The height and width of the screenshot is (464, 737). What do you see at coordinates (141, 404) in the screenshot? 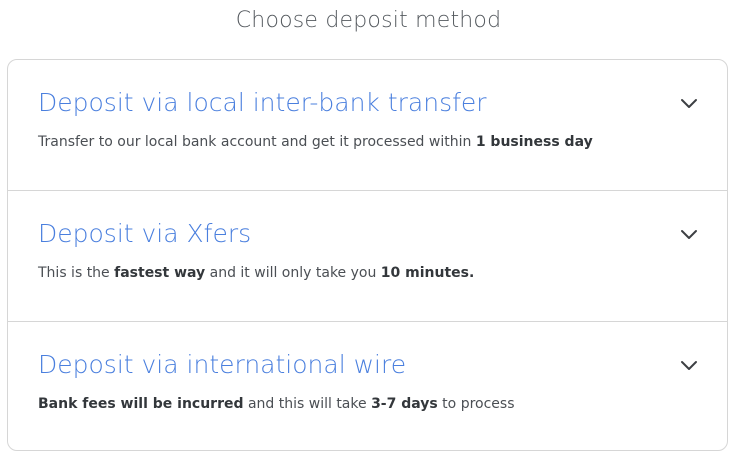
I see `desc-highlight: Bank fees will be incurred` at bounding box center [141, 404].